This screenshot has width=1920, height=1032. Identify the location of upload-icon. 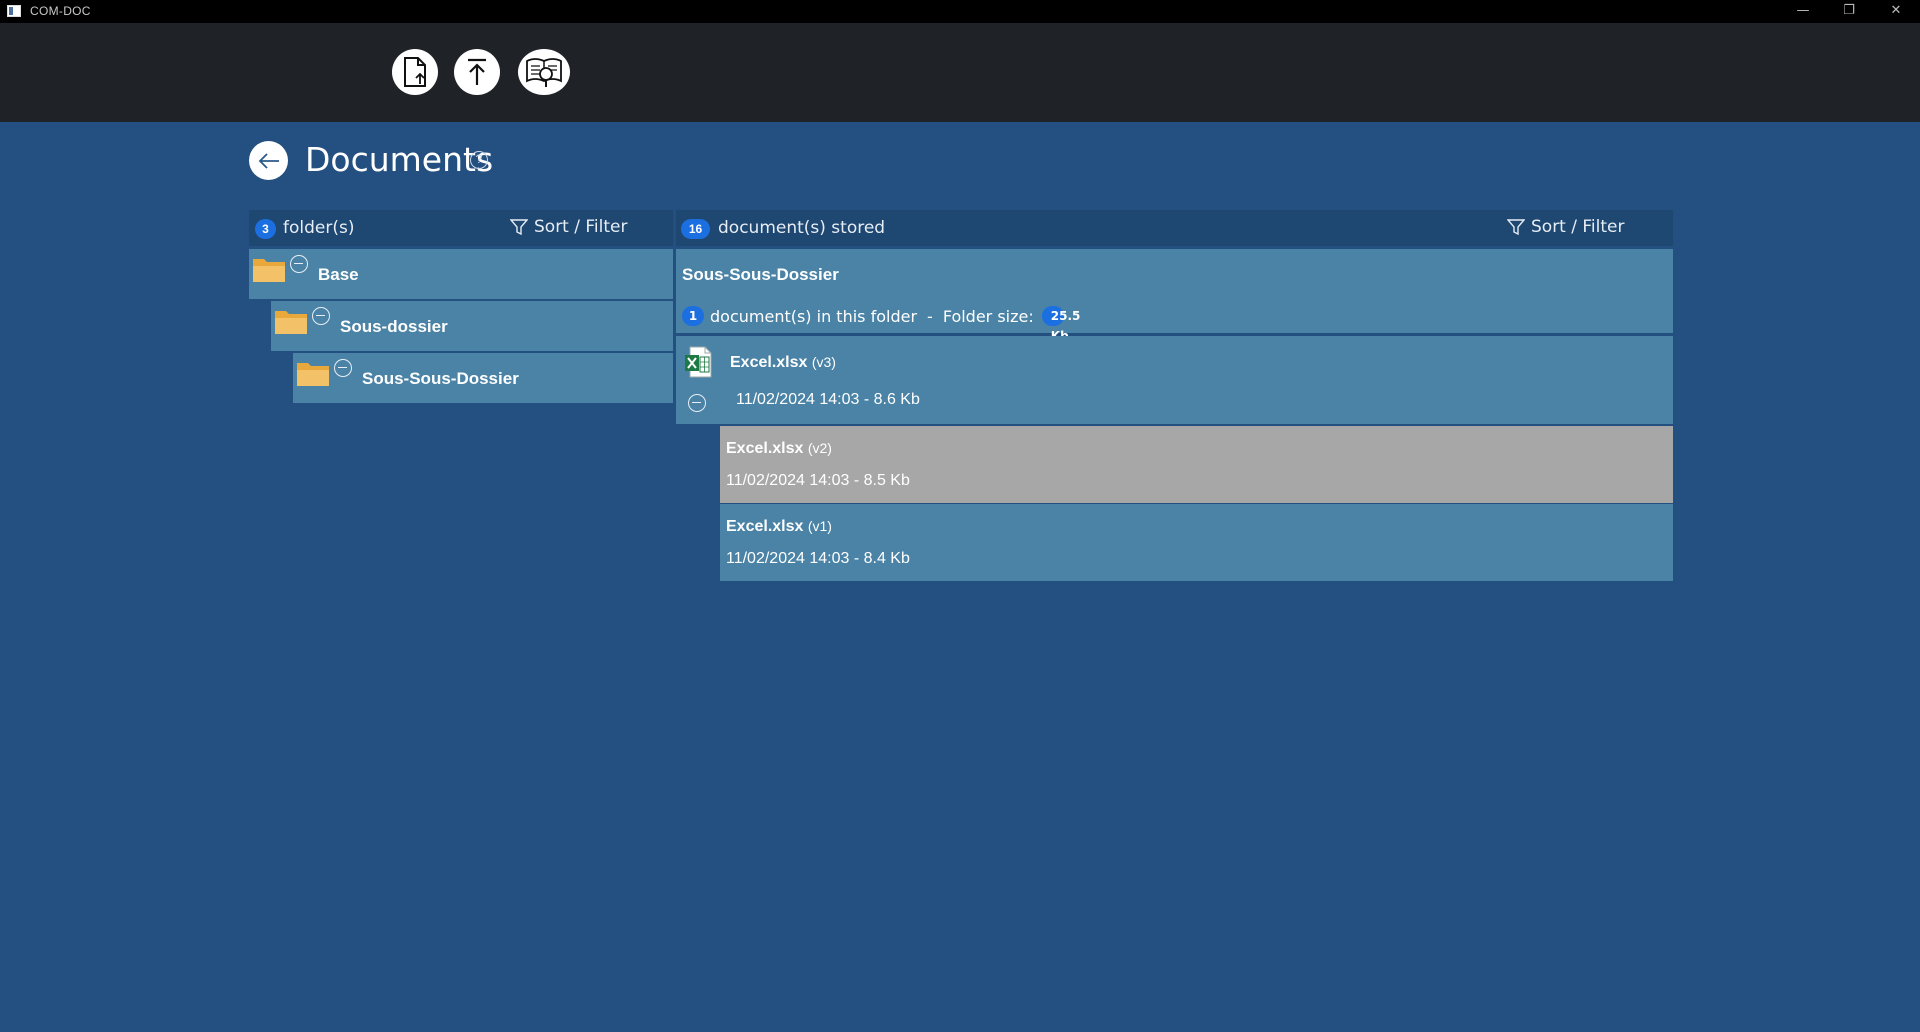
(477, 71).